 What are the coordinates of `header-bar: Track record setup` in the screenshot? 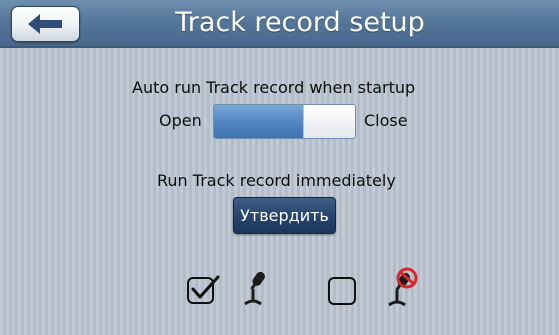 It's located at (279, 24).